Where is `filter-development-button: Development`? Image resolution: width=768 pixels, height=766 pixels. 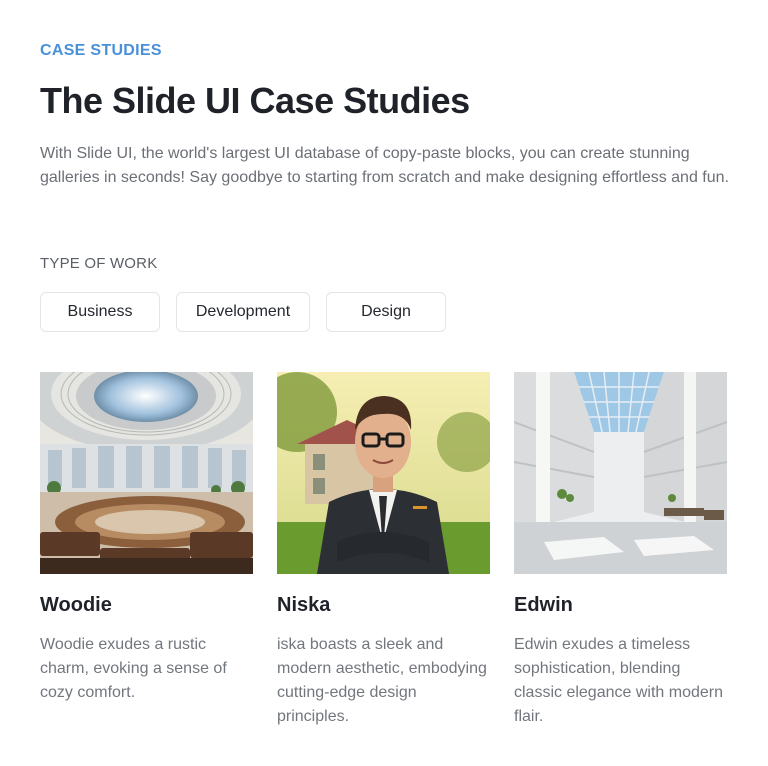
filter-development-button: Development is located at coordinates (243, 312).